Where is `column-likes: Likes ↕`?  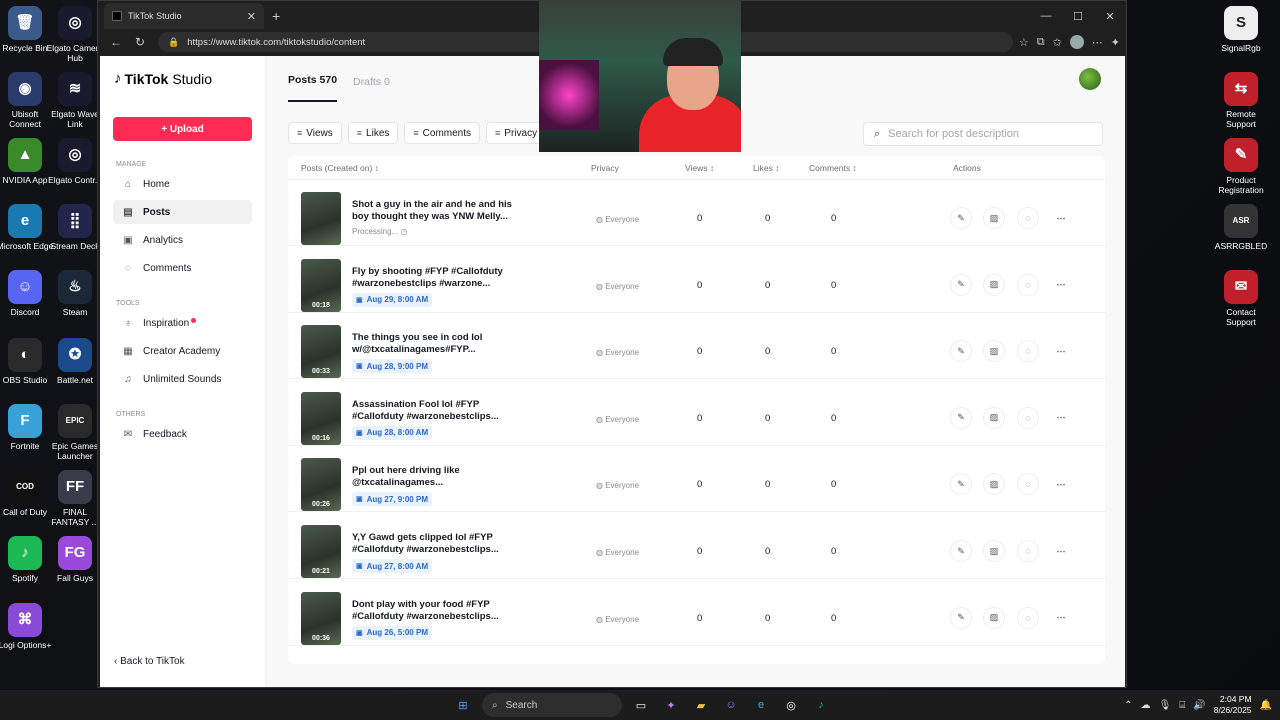
column-likes: Likes ↕ is located at coordinates (766, 168).